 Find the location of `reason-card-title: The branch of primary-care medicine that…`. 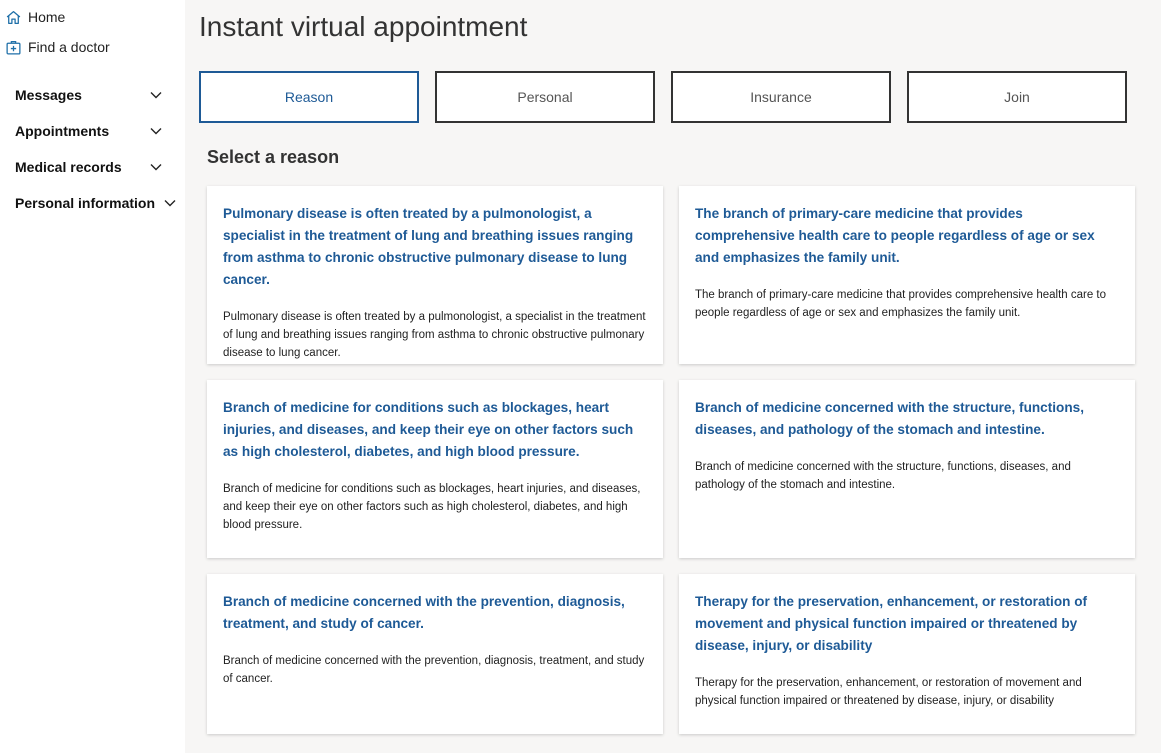

reason-card-title: The branch of primary-care medicine that… is located at coordinates (895, 235).